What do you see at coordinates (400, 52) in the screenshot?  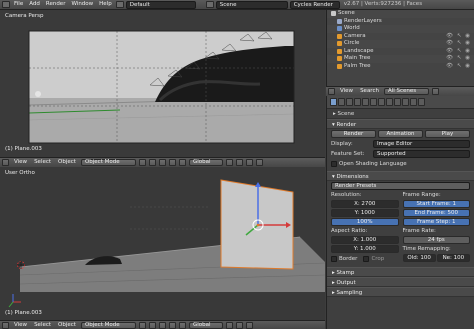 I see `outliner-item: Landscape 👁 ↖ ◉` at bounding box center [400, 52].